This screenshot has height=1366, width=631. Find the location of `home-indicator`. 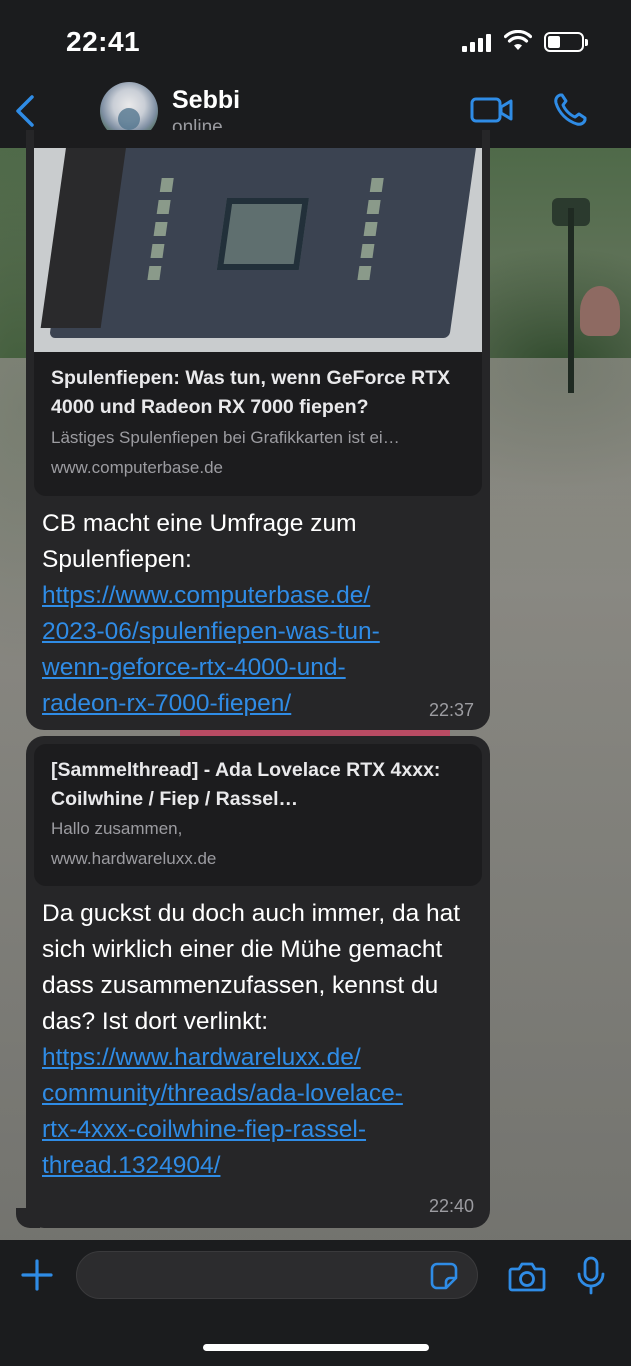

home-indicator is located at coordinates (316, 1347).